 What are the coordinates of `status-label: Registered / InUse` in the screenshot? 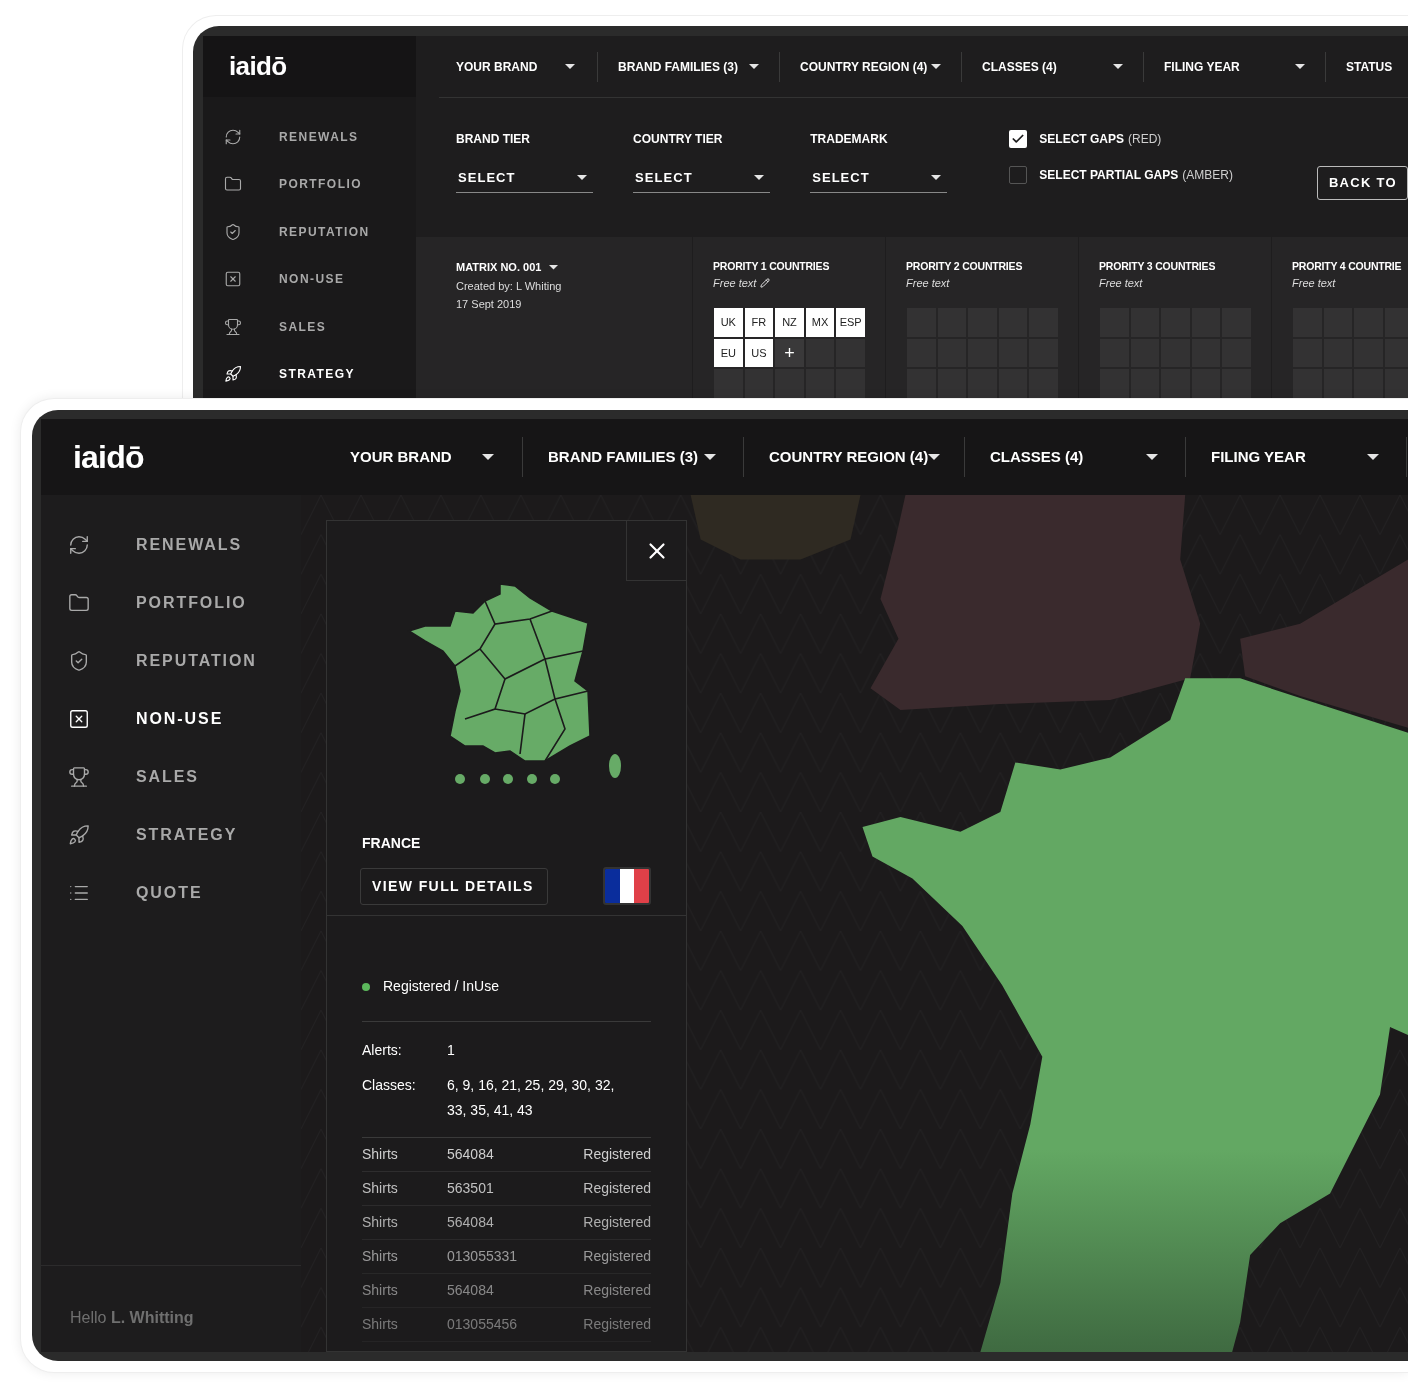 It's located at (441, 986).